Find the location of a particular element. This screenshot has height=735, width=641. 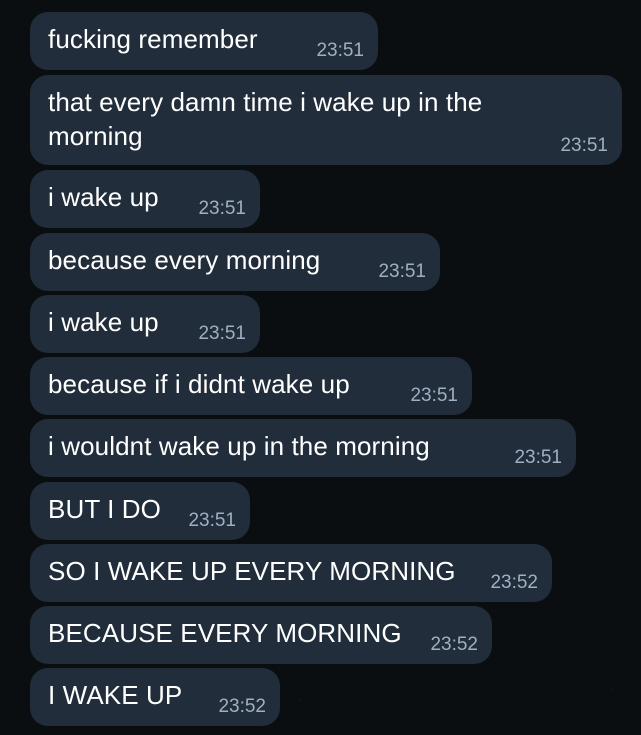

message-bubble: BUT I DO 23:51 is located at coordinates (140, 511).